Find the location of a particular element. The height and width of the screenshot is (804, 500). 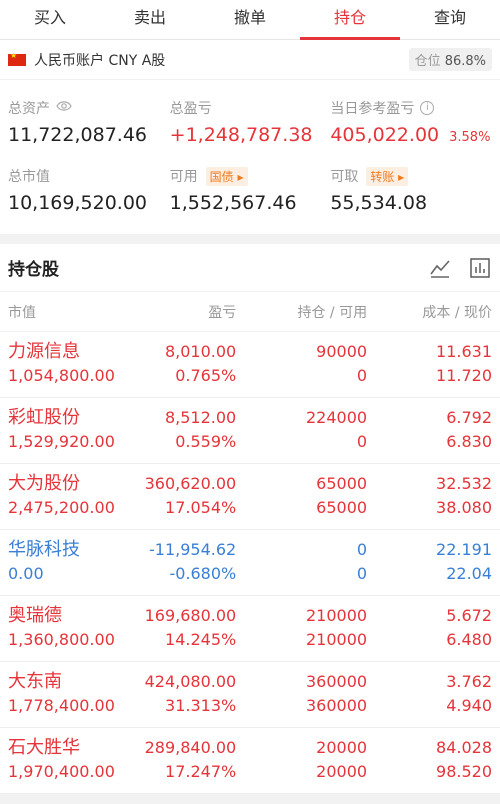

stock-market-value: 1,778,400.00 is located at coordinates (61, 705).